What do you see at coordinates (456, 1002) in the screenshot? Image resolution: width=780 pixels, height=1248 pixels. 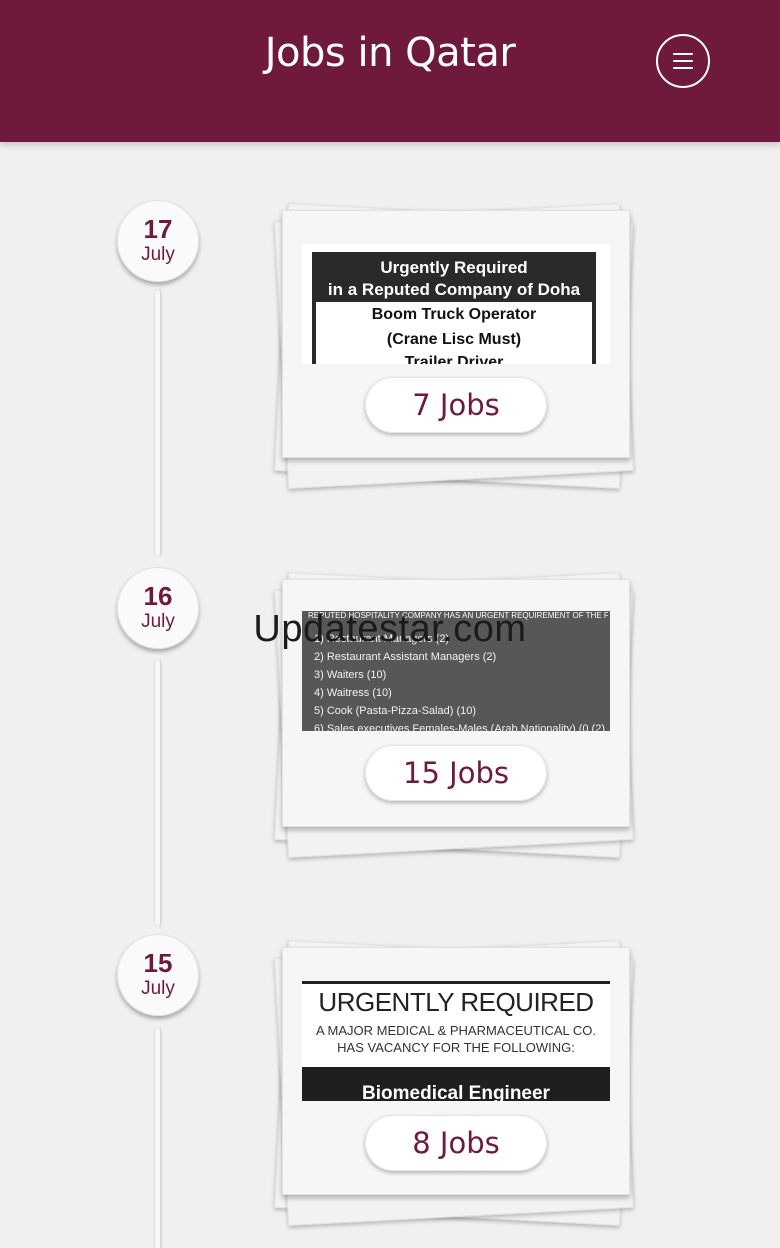 I see `thumbnail-line: URGENTLY REQUIRED` at bounding box center [456, 1002].